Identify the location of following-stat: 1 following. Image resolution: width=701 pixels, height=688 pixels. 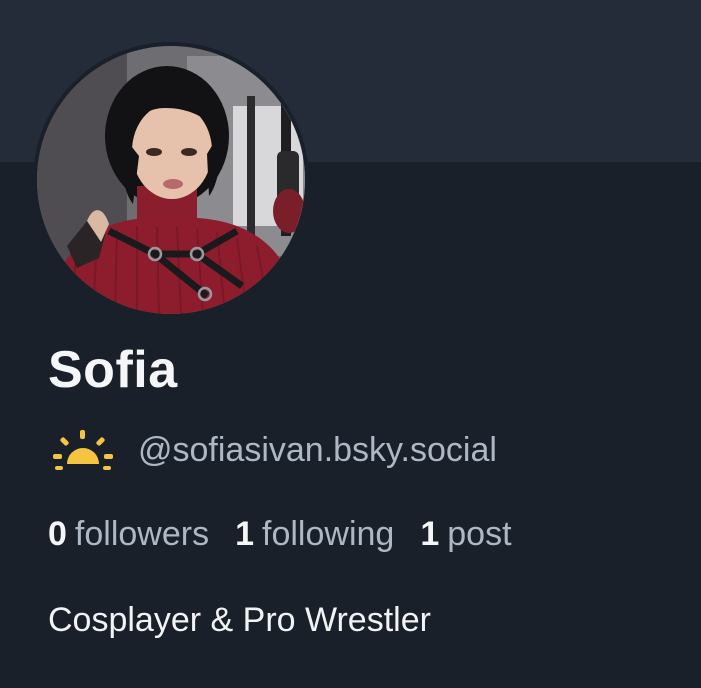
(314, 534).